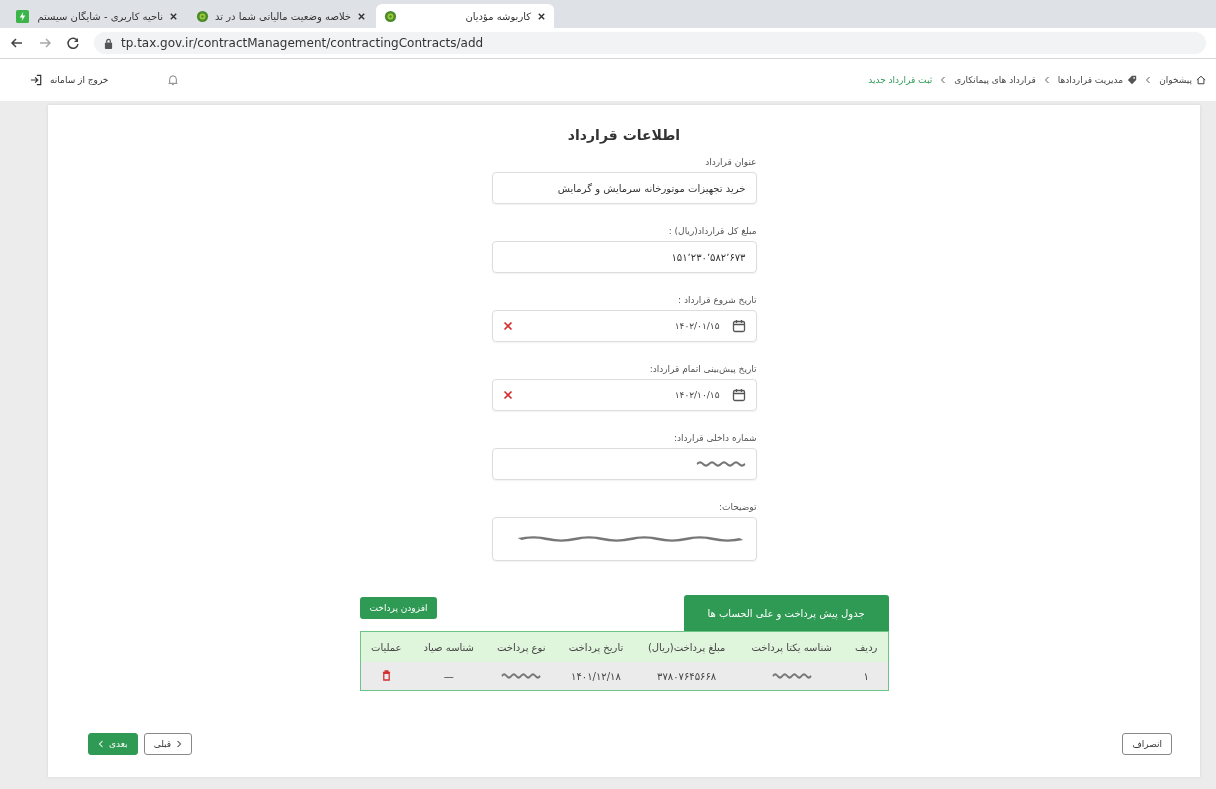  What do you see at coordinates (712, 231) in the screenshot?
I see `field-label: مبلغ کل قرارداد(ریال) :` at bounding box center [712, 231].